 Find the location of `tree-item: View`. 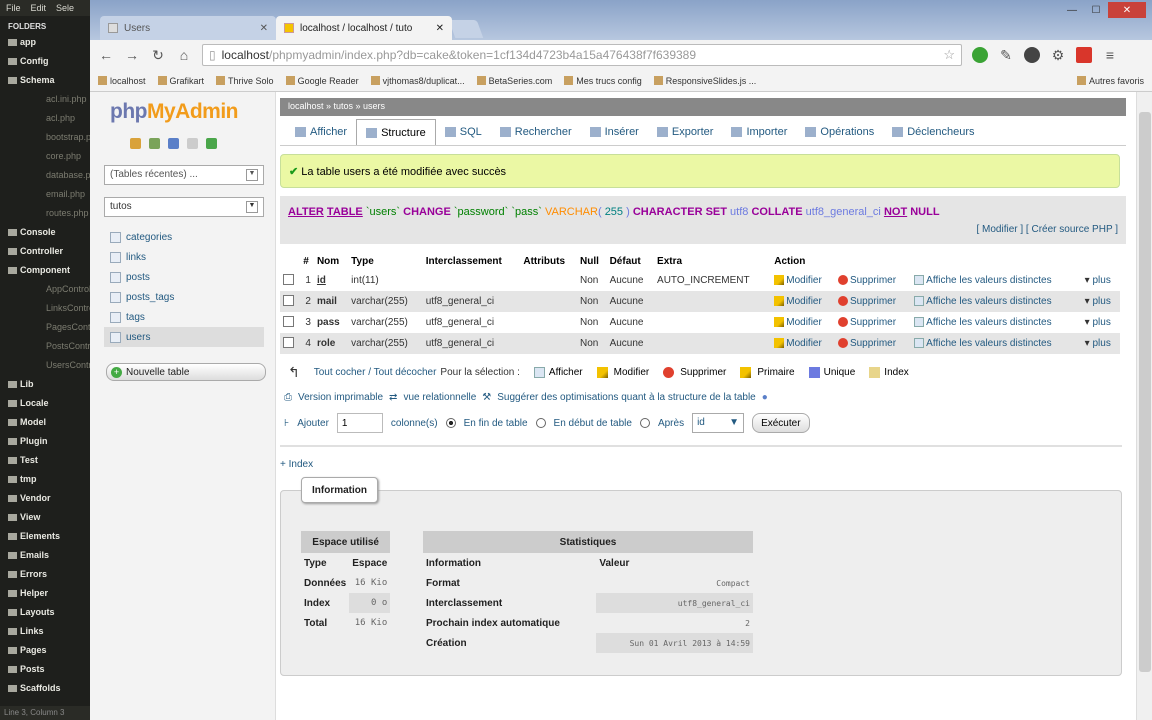

tree-item: View is located at coordinates (45, 517).